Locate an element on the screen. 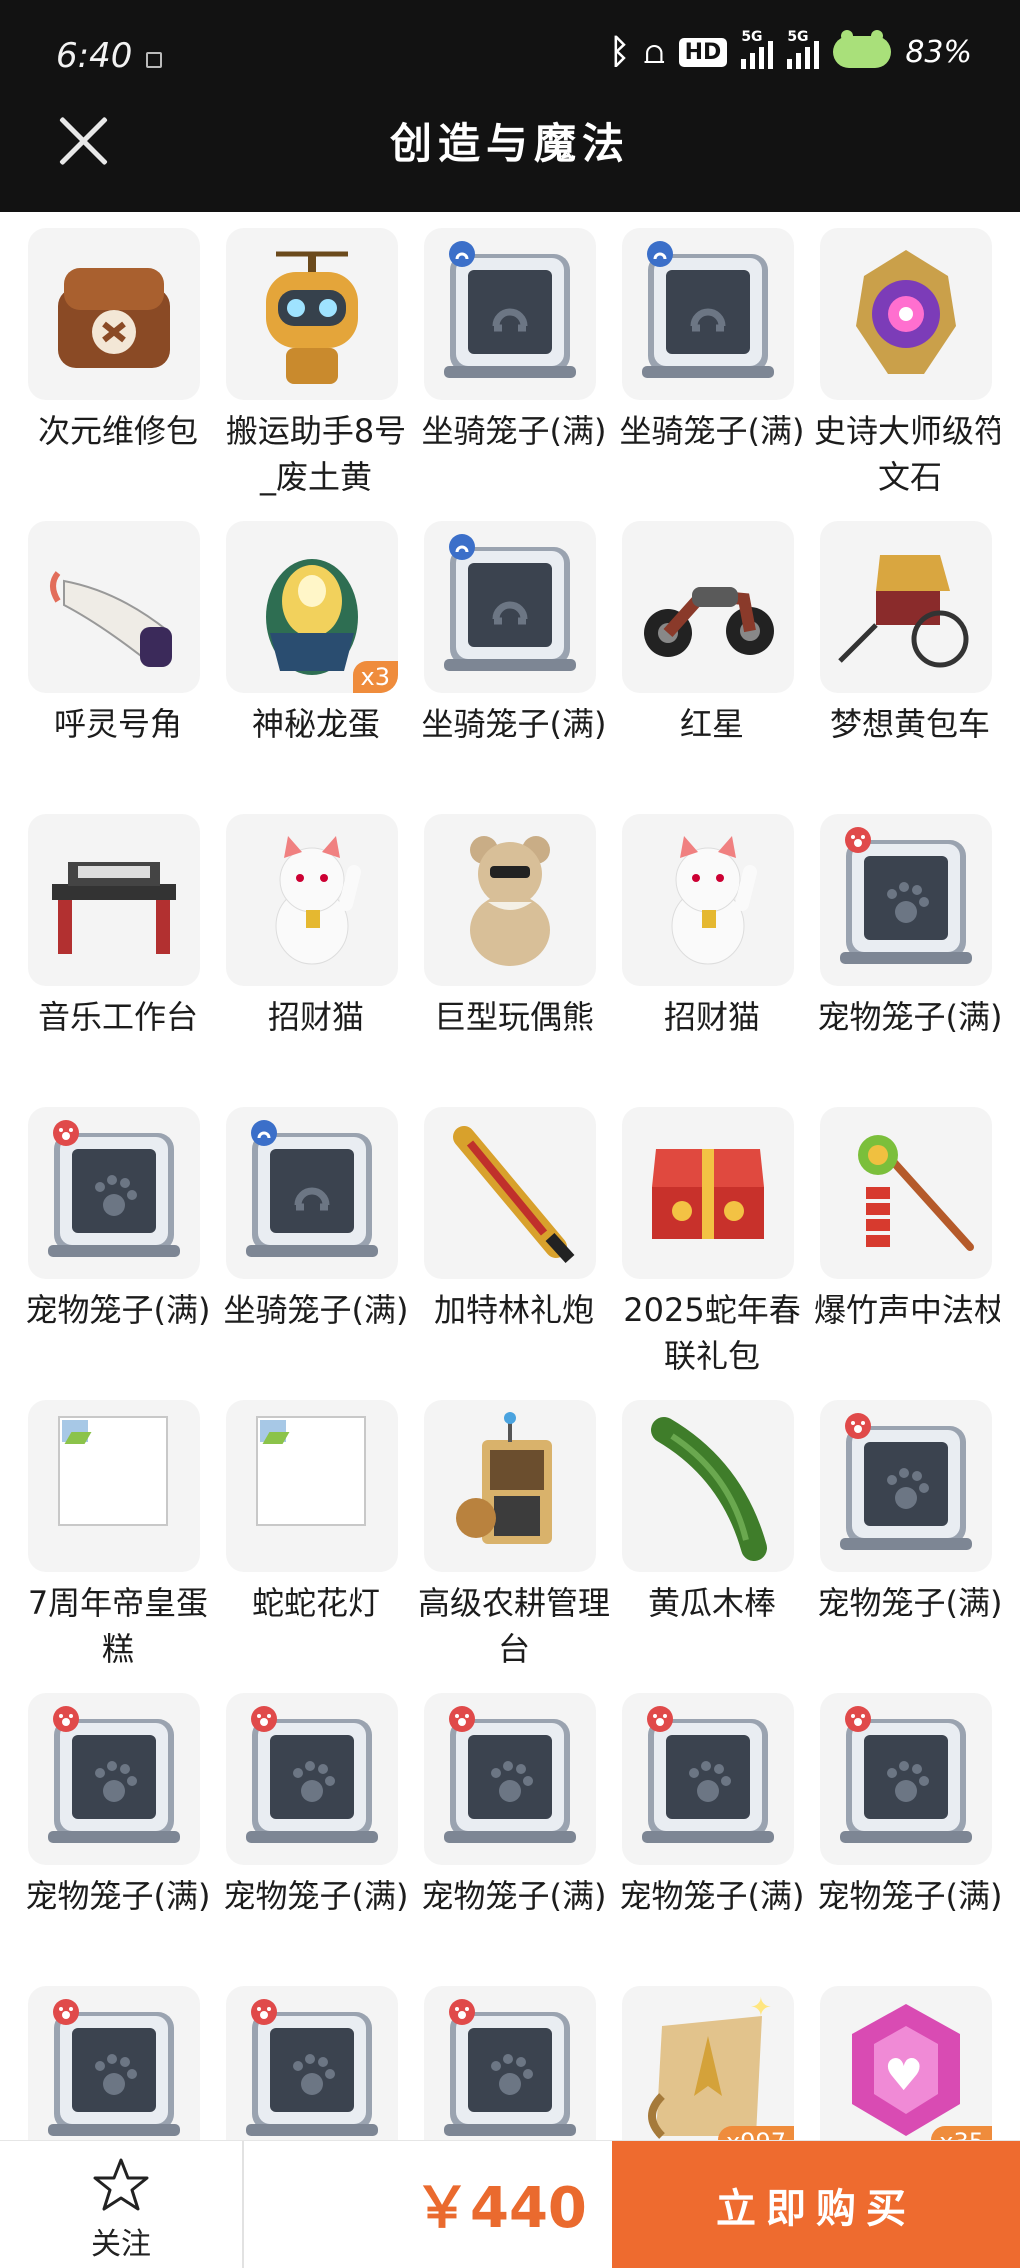 This screenshot has width=1020, height=2268. horn-icon is located at coordinates (114, 607).